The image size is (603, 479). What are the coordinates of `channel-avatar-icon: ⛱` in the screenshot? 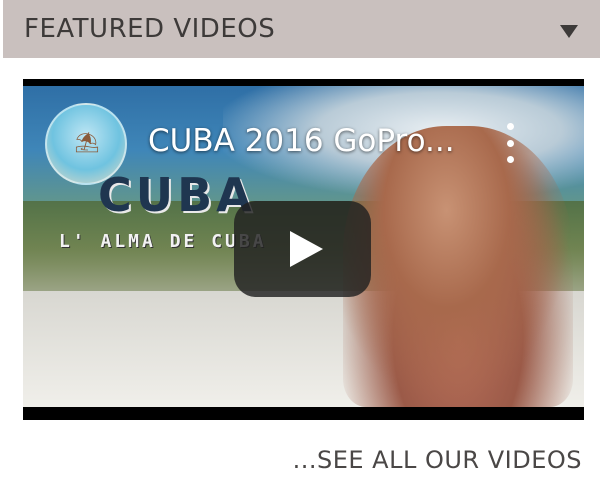 It's located at (86, 144).